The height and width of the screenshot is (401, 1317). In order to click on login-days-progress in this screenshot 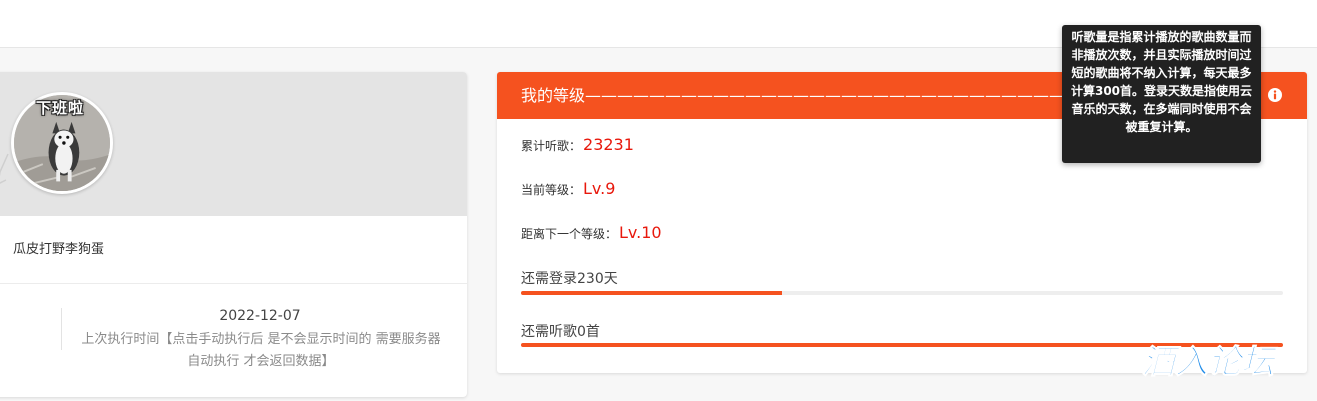, I will do `click(902, 293)`.